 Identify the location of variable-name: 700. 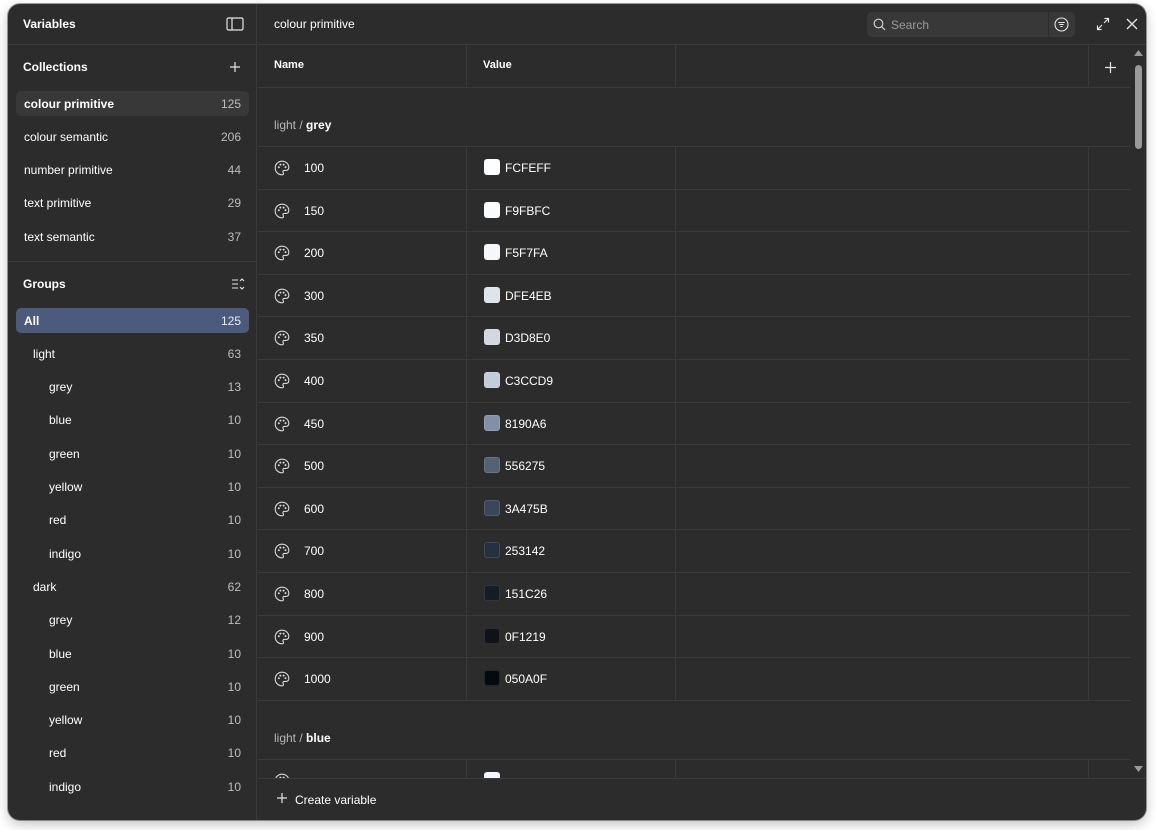
(314, 551).